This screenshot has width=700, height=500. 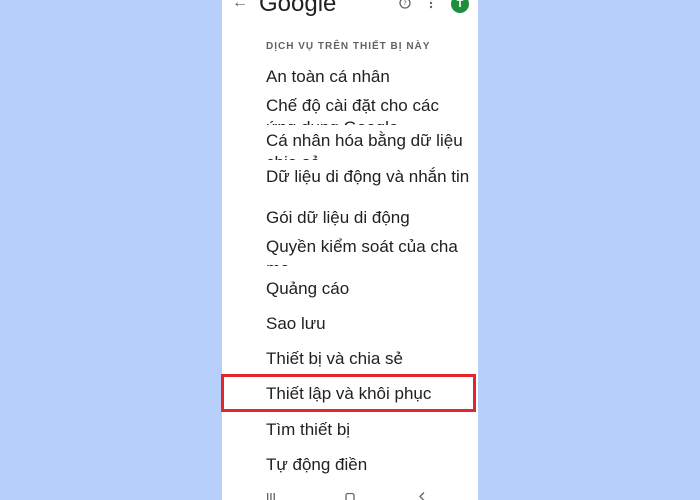 What do you see at coordinates (350, 11) in the screenshot?
I see `top-app-bar: ← Google ? T` at bounding box center [350, 11].